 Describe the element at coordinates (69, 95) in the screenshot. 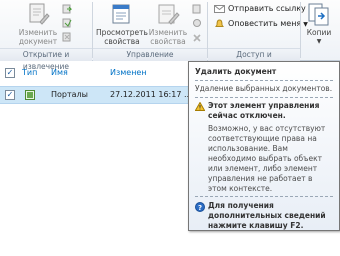

I see `row-name: Порталы` at that location.